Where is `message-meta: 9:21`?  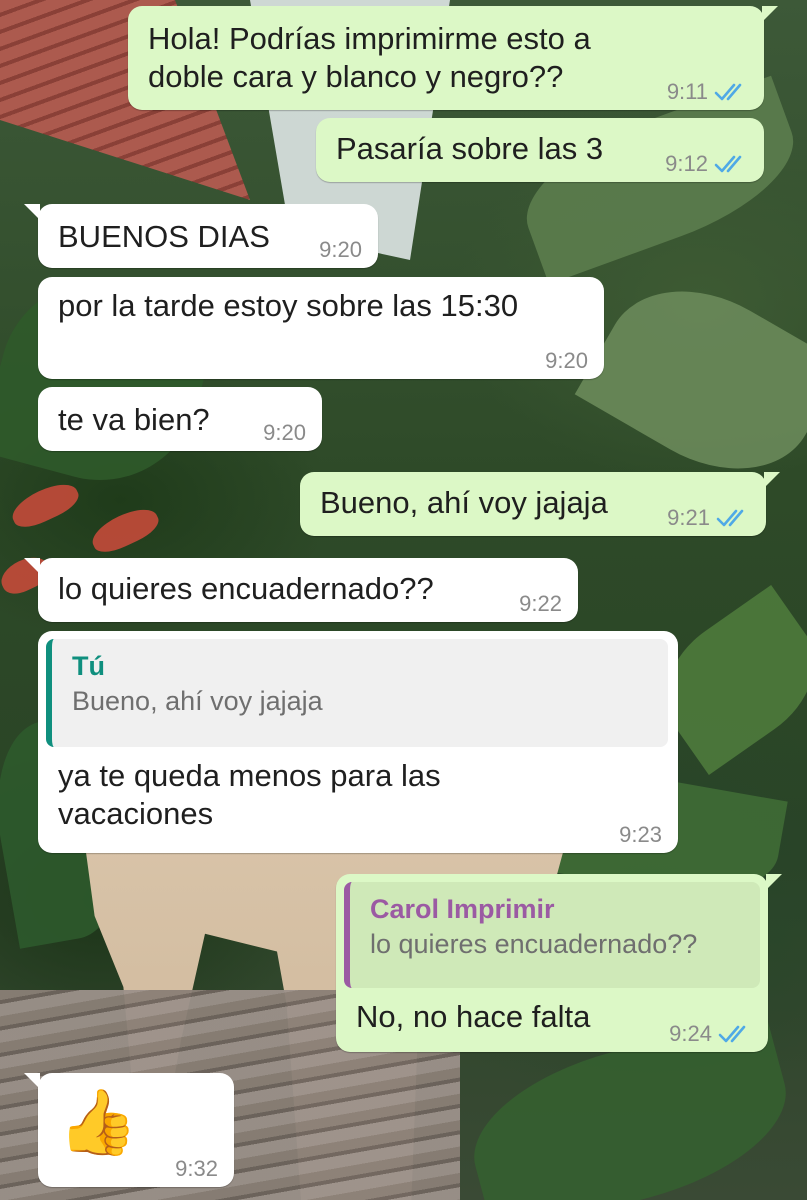
message-meta: 9:21 is located at coordinates (708, 518).